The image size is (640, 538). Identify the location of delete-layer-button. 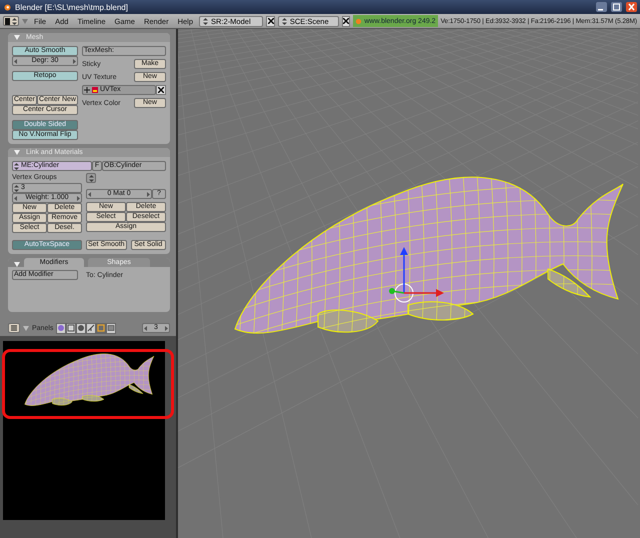
(161, 90).